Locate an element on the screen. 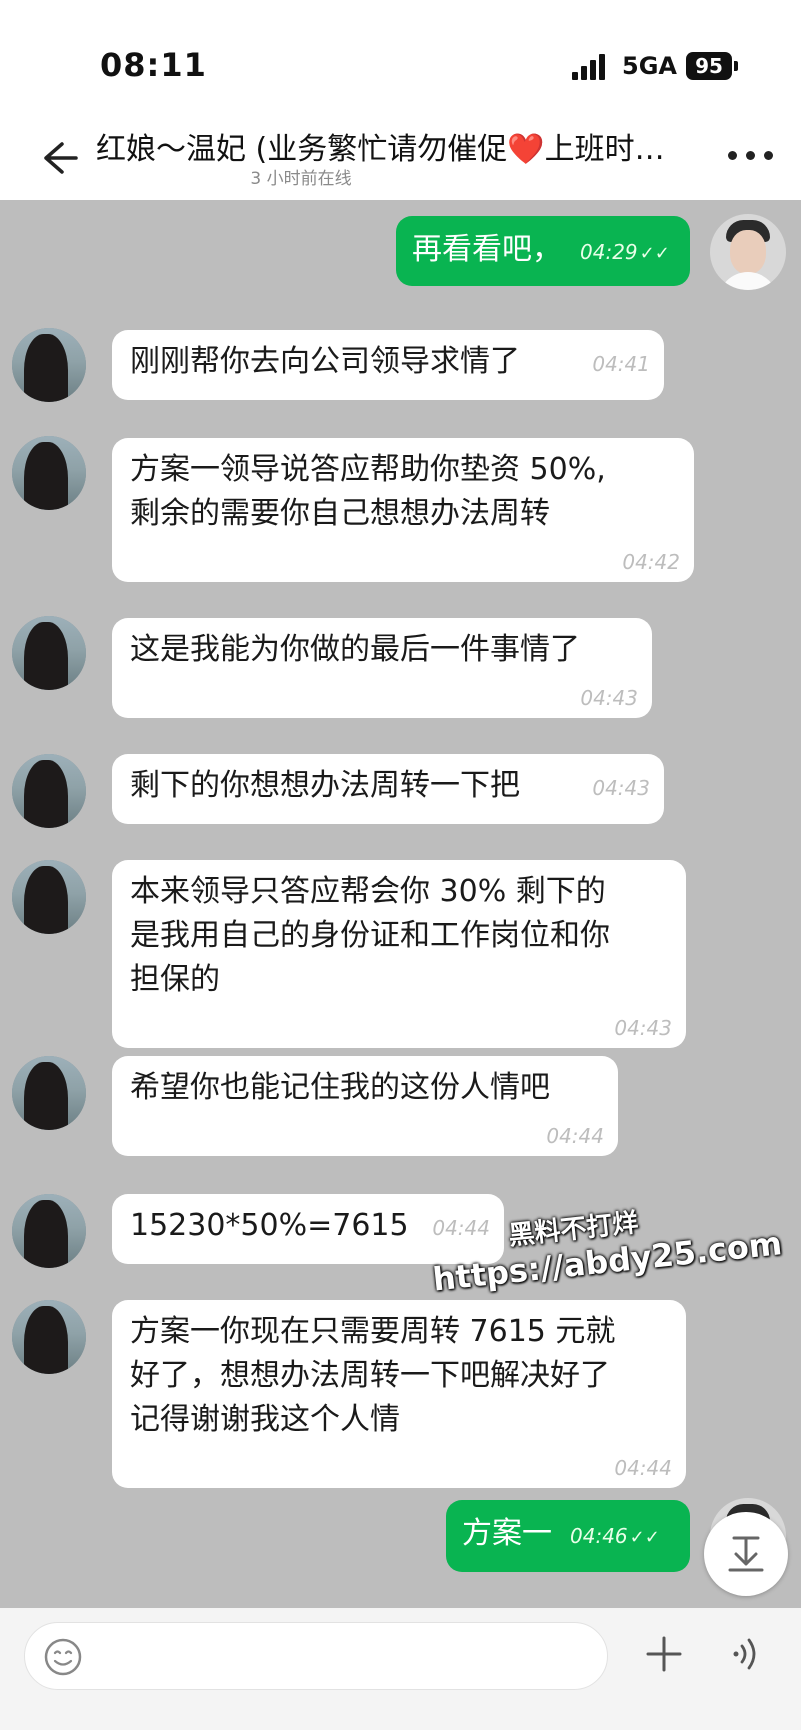  signal-icon is located at coordinates (590, 67).